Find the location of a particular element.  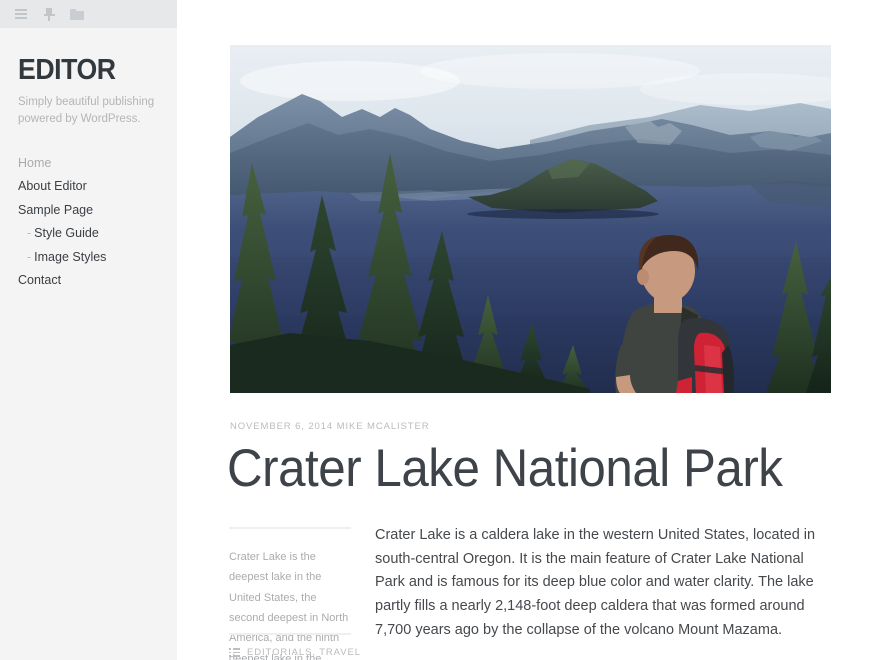

nav-label: Image Styles is located at coordinates (70, 256).